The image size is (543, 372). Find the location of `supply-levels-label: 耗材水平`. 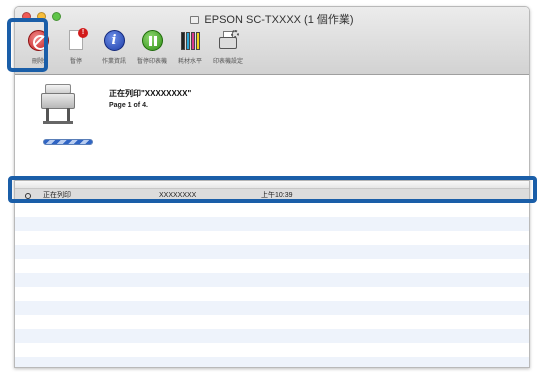

supply-levels-label: 耗材水平 is located at coordinates (189, 62).